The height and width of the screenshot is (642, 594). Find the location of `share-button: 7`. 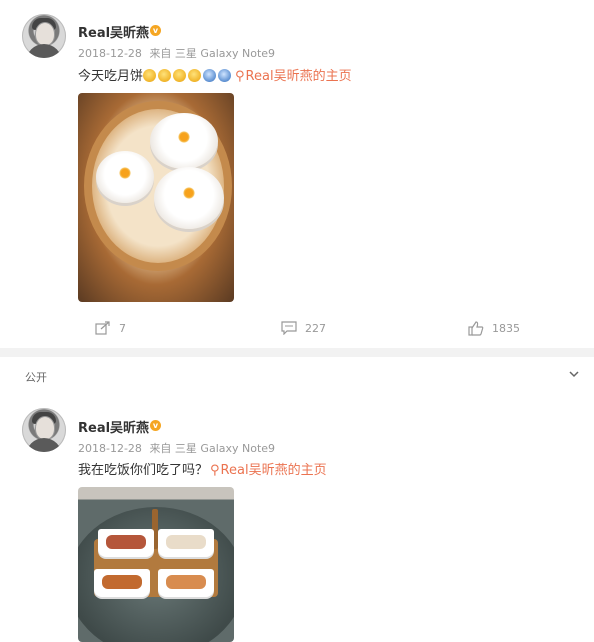

share-button: 7 is located at coordinates (110, 328).